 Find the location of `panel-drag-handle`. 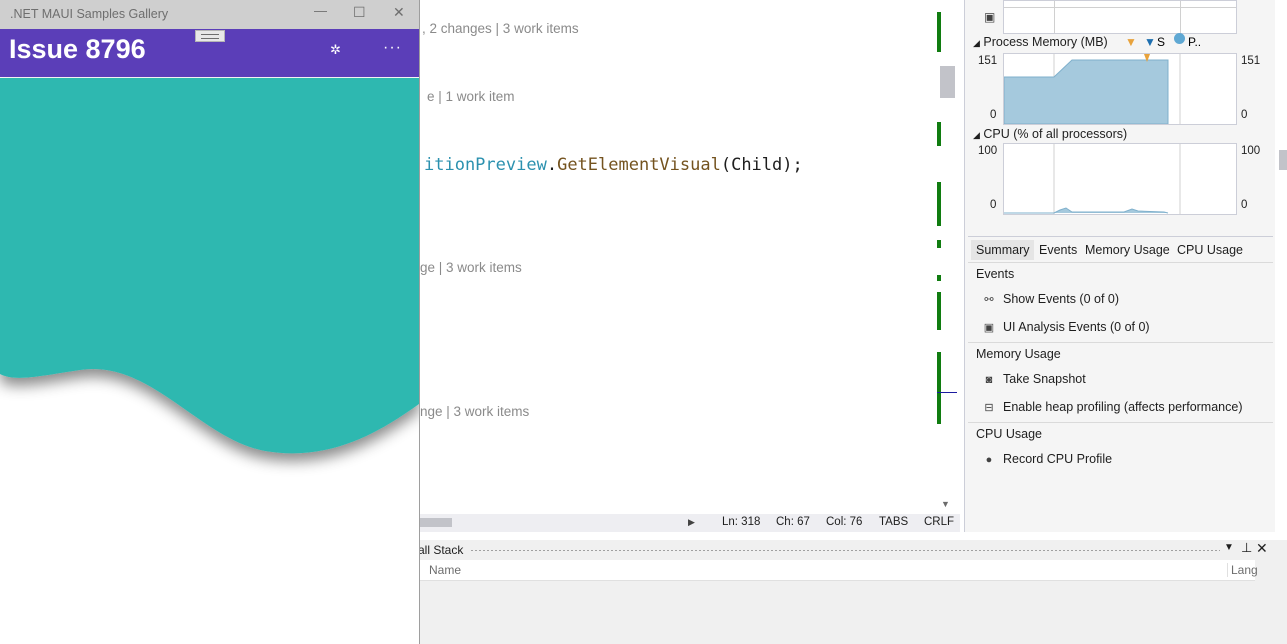

panel-drag-handle is located at coordinates (845, 550).